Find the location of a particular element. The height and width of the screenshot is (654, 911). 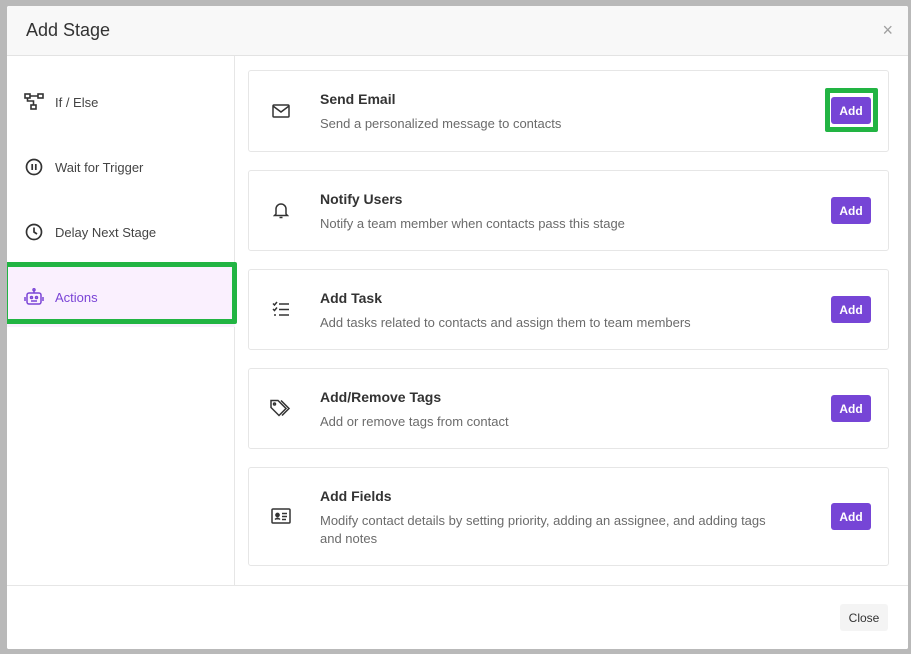

modal-header: Add Stage × is located at coordinates (457, 31).